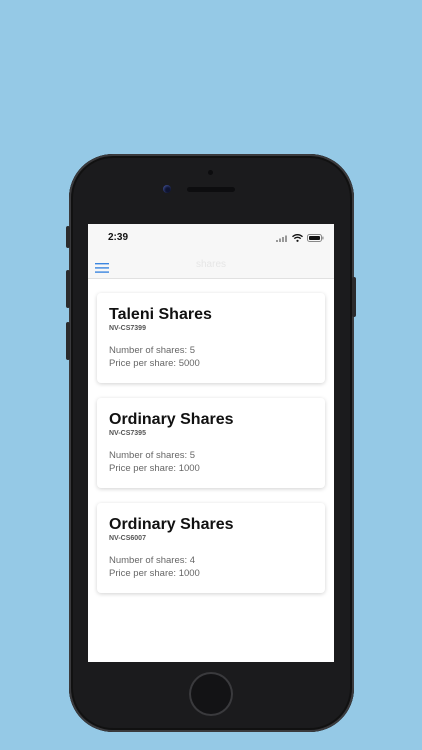 This screenshot has height=750, width=422. What do you see at coordinates (167, 189) in the screenshot?
I see `front-camera` at bounding box center [167, 189].